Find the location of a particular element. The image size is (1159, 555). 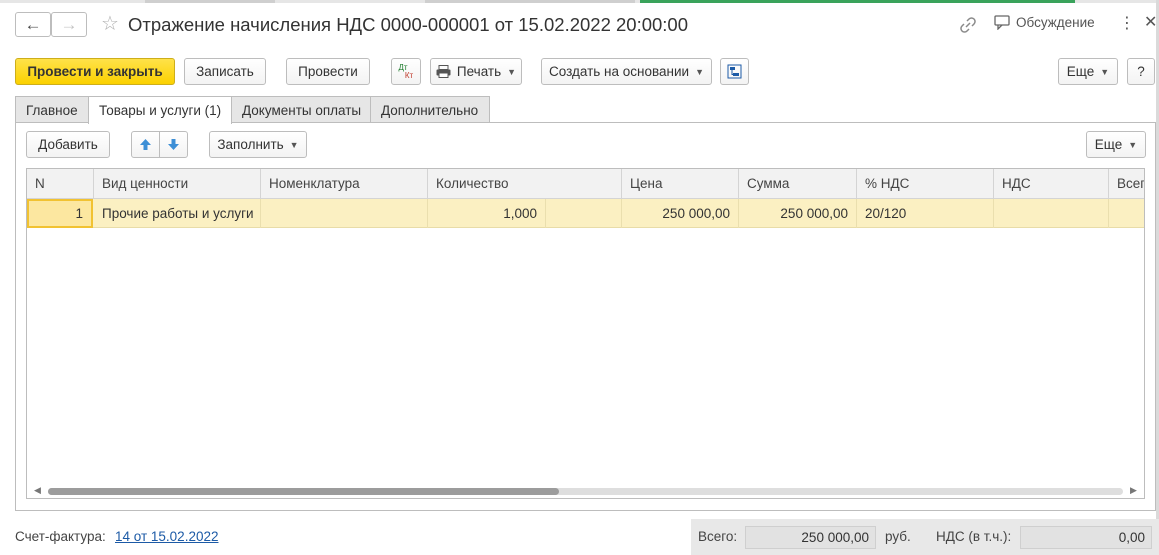

cell-n: 1 is located at coordinates (60, 213).